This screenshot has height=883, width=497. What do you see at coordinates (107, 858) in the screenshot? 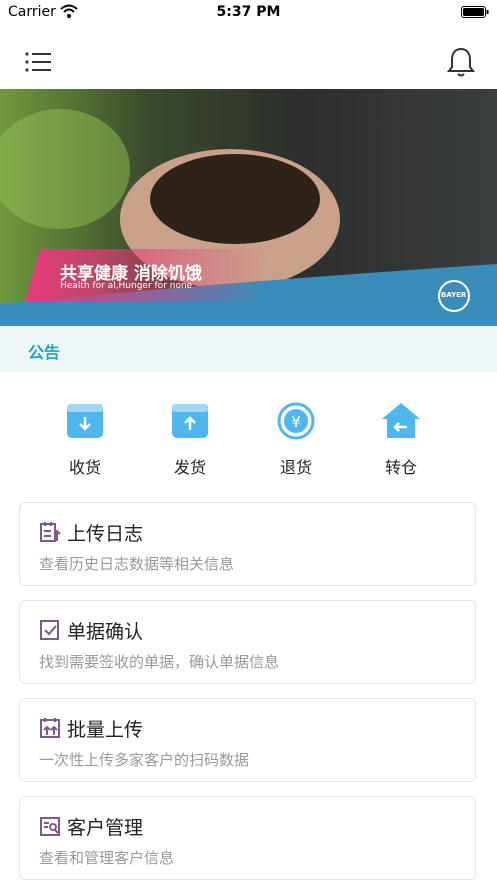
I see `card-desc: 查看和管理客户信息` at bounding box center [107, 858].